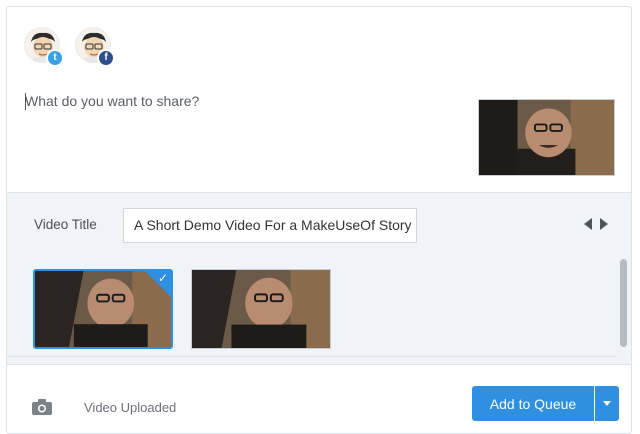  Describe the element at coordinates (312, 356) in the screenshot. I see `divider` at that location.